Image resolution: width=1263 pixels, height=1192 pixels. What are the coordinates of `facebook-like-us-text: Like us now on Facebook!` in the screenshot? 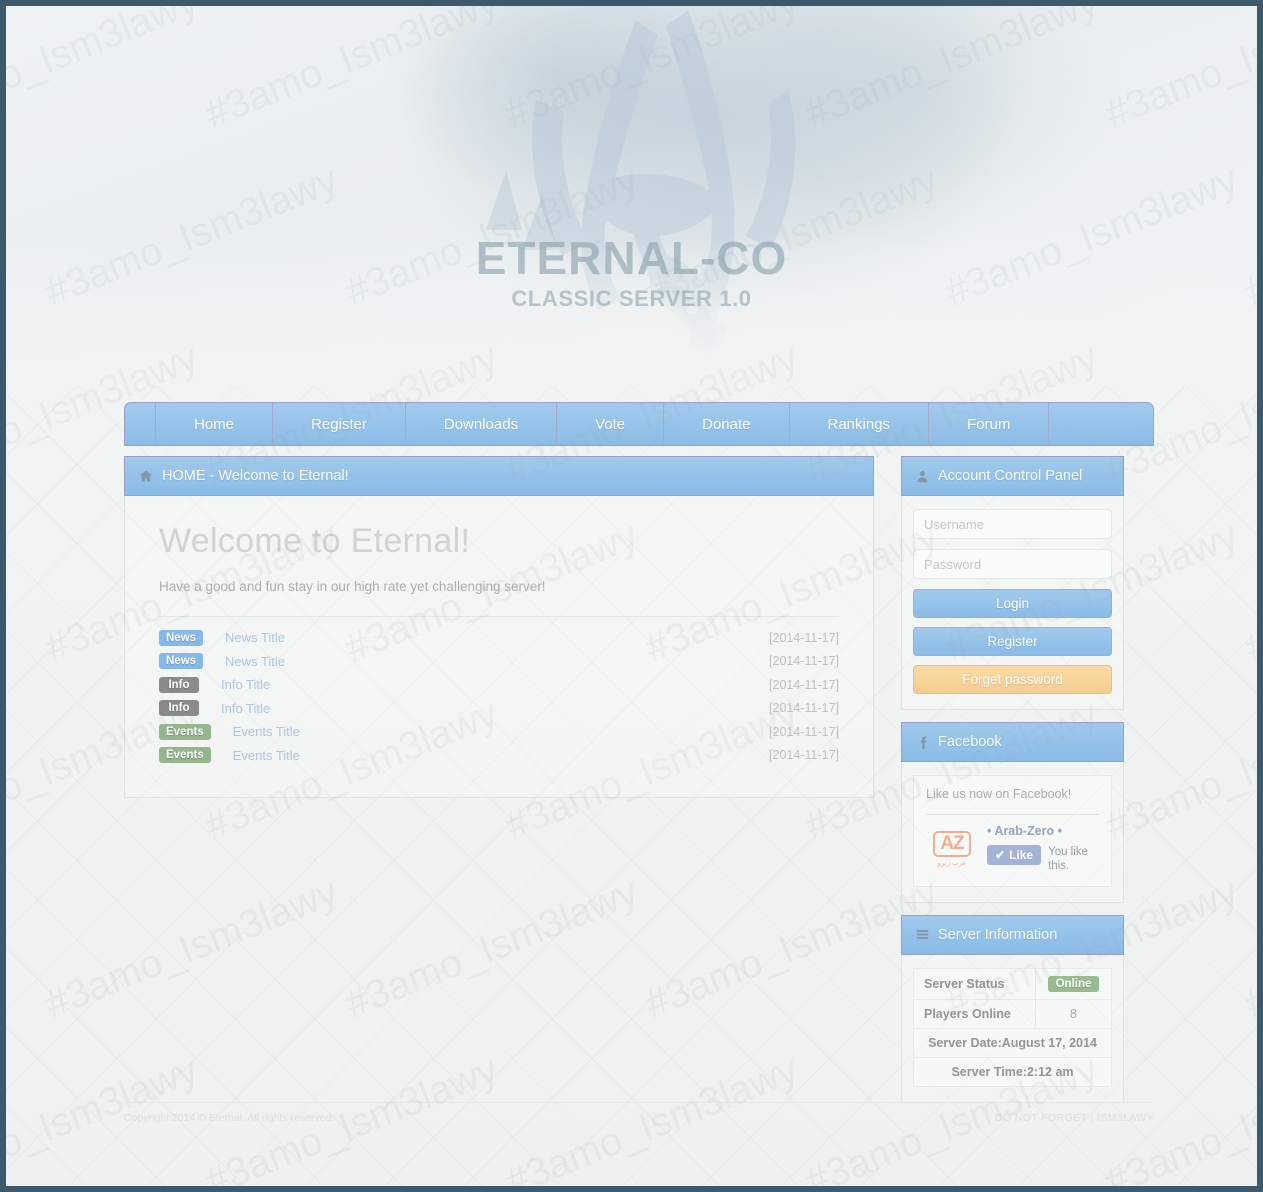 It's located at (999, 794).